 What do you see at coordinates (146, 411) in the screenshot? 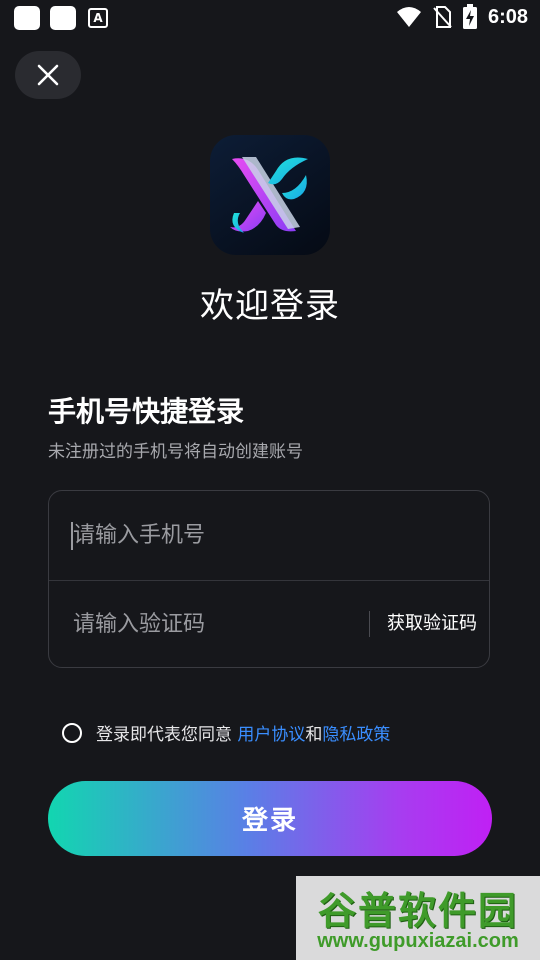
I see `login-section-title: 手机号快捷登录` at bounding box center [146, 411].